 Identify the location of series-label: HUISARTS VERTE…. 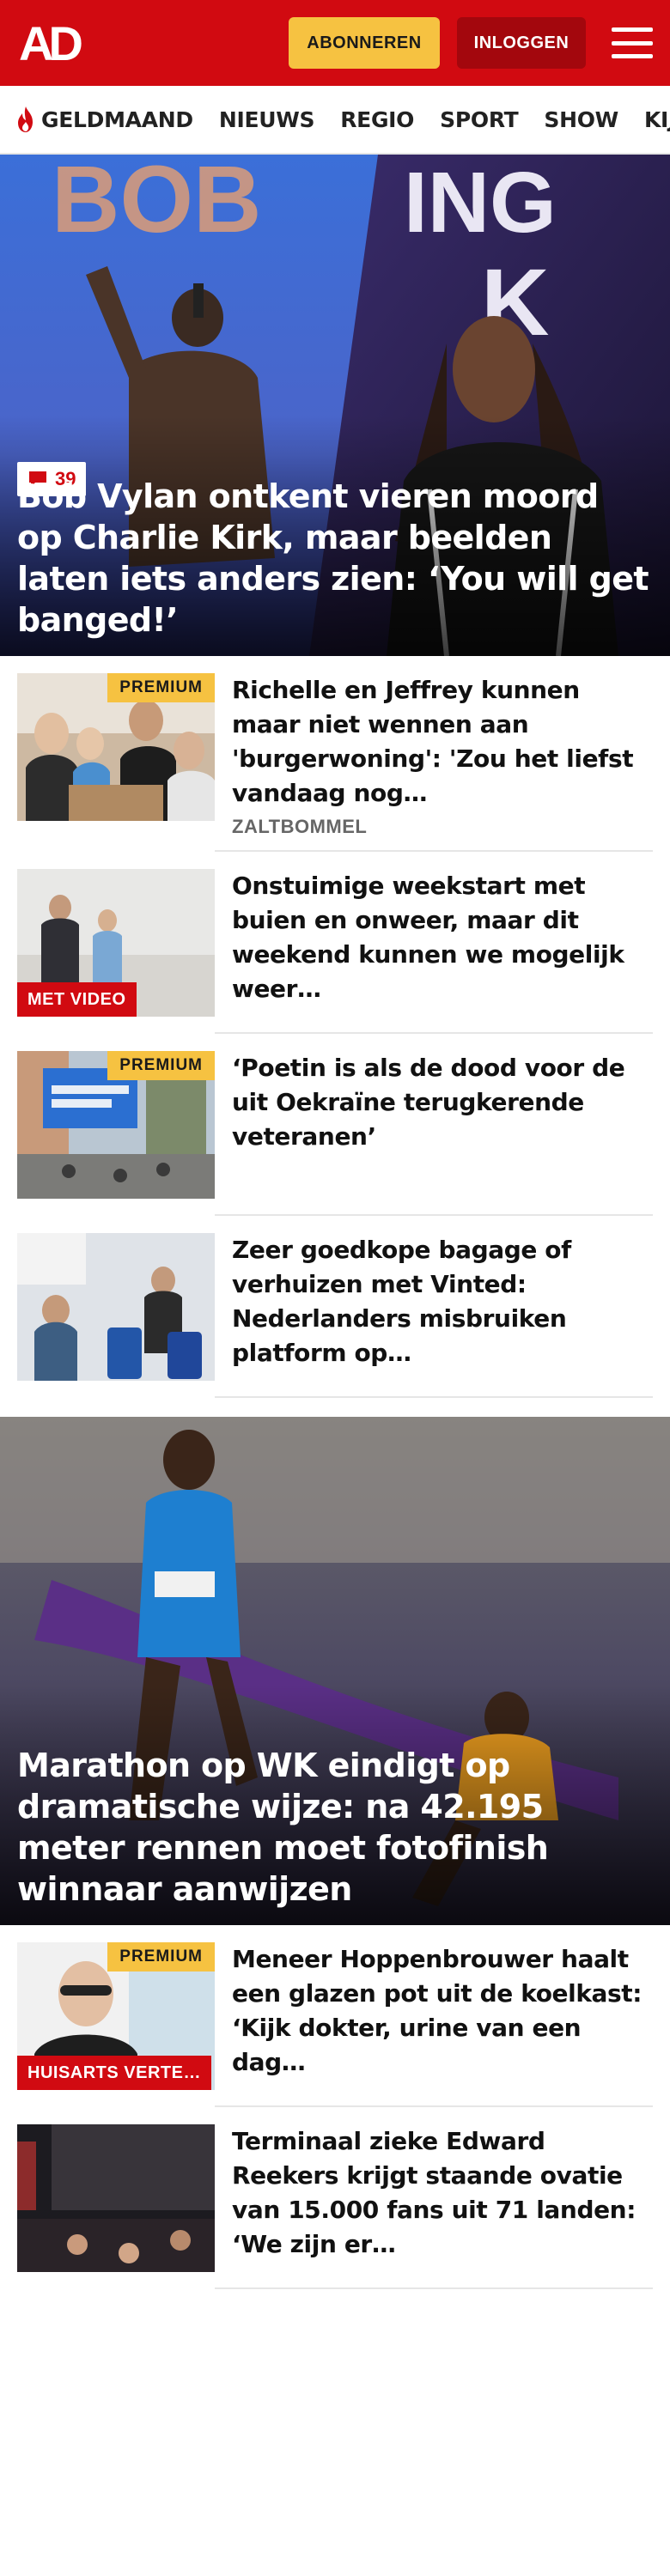
(114, 2073).